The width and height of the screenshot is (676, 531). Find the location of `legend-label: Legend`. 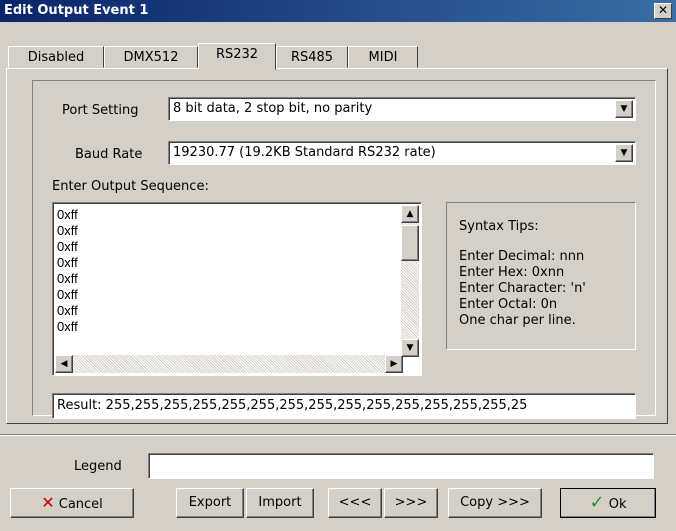

legend-label: Legend is located at coordinates (98, 466).